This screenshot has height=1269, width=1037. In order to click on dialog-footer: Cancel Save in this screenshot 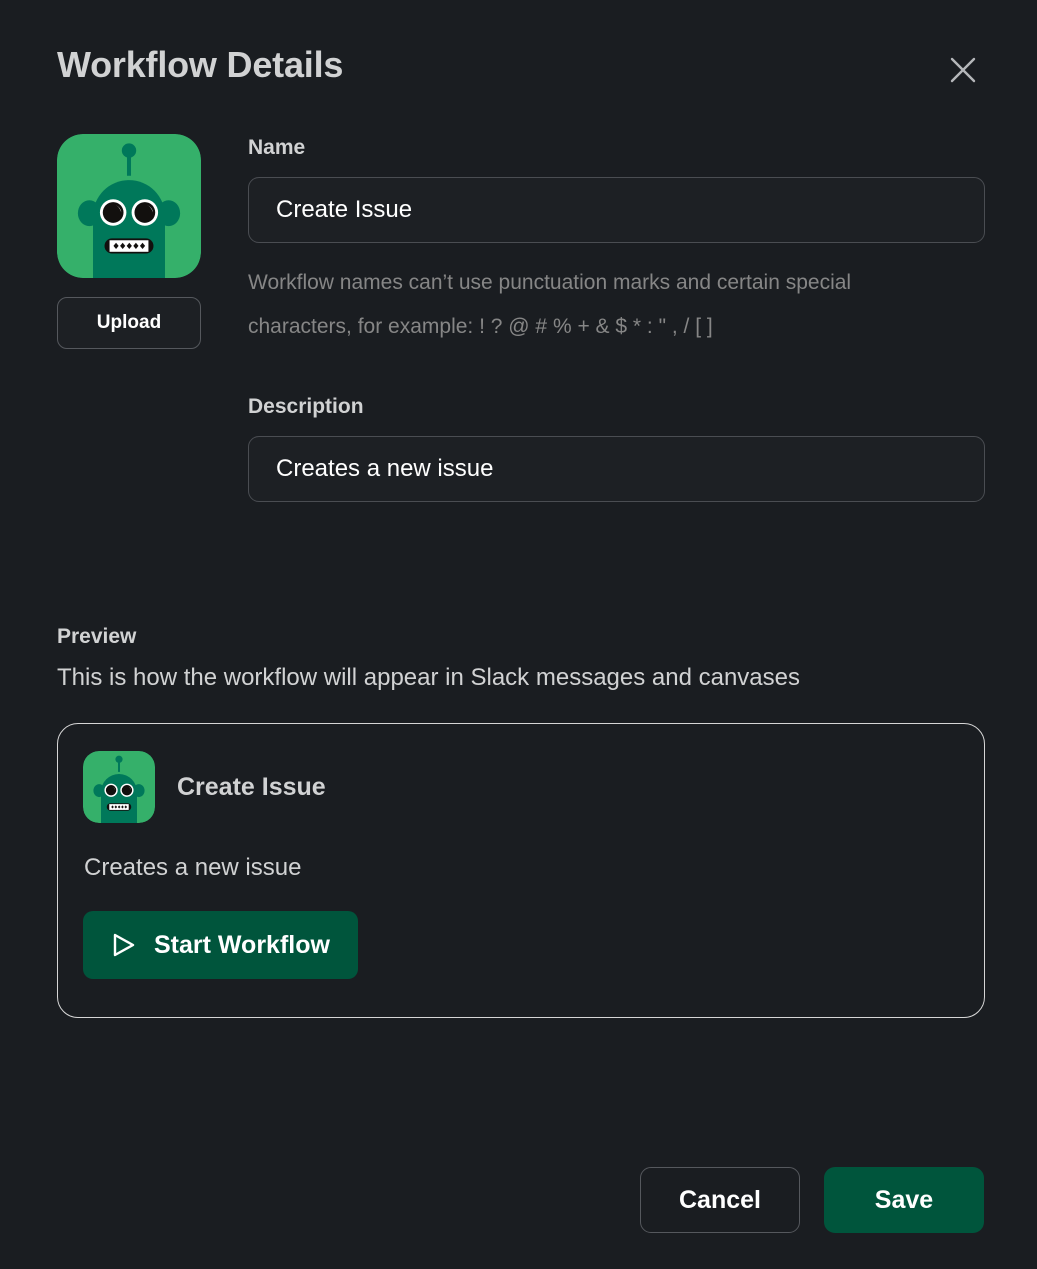, I will do `click(812, 1200)`.